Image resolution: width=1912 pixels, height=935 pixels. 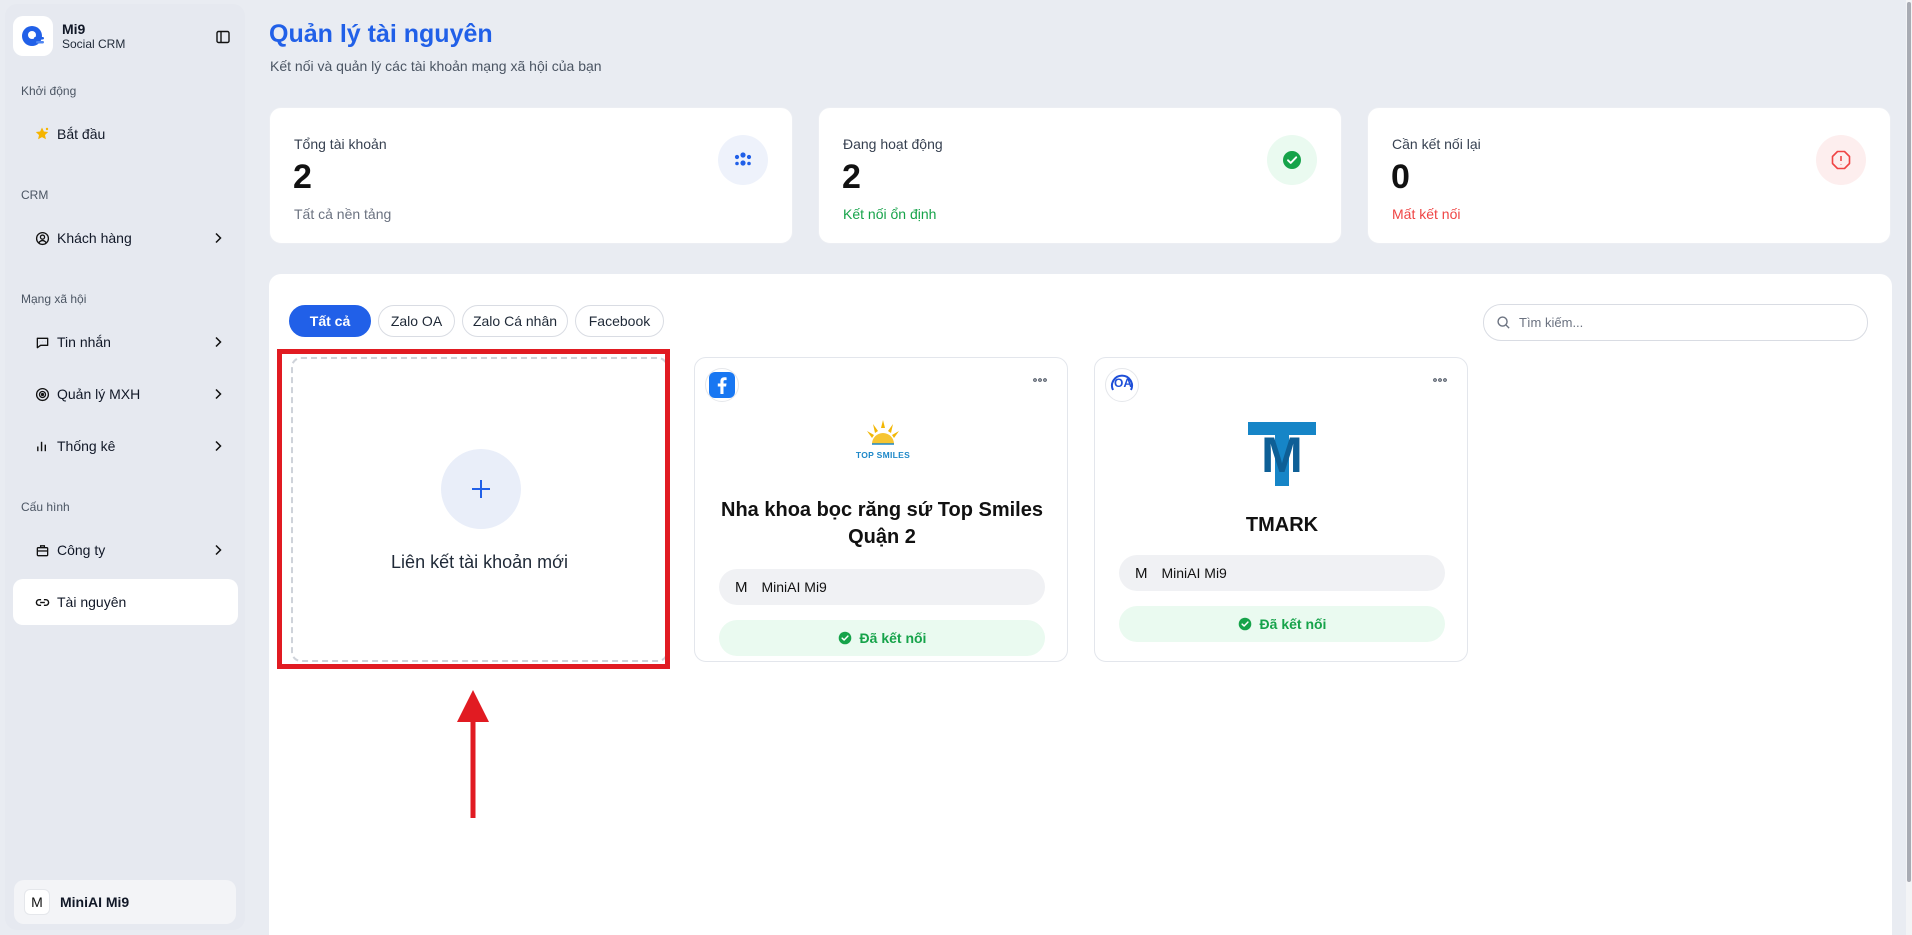 What do you see at coordinates (1281, 509) in the screenshot?
I see `account-card: OA M TMARK M MiniAI Mi9 Đã kết nối` at bounding box center [1281, 509].